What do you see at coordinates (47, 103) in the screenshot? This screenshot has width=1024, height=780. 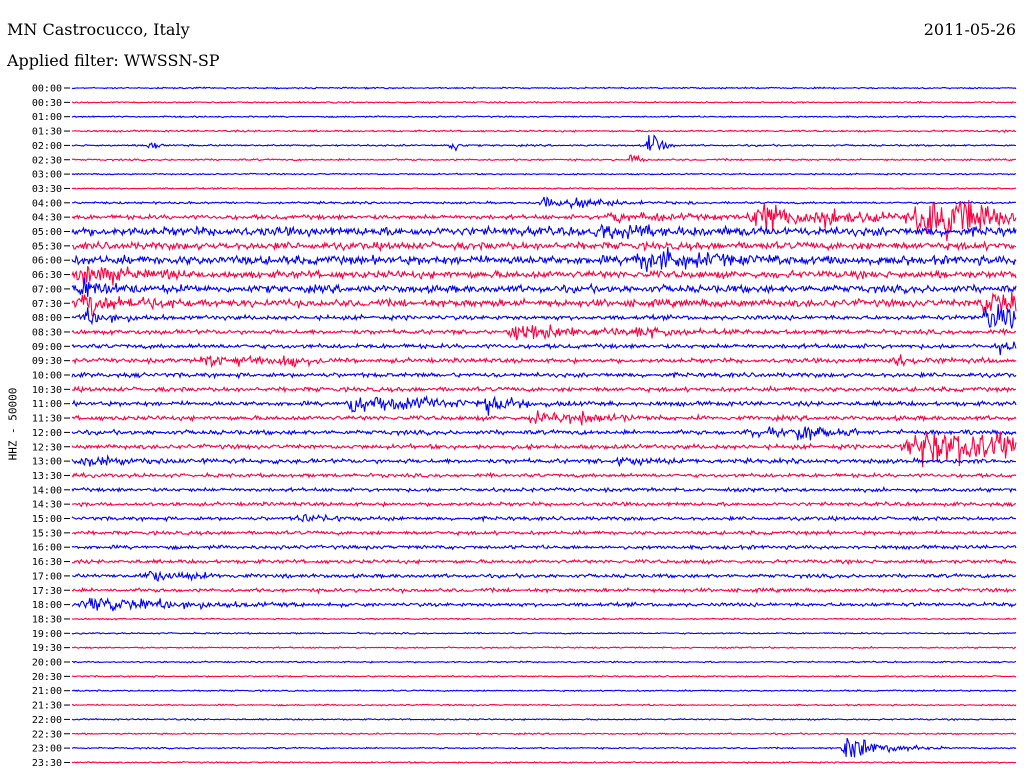 I see `time-label: 00:30` at bounding box center [47, 103].